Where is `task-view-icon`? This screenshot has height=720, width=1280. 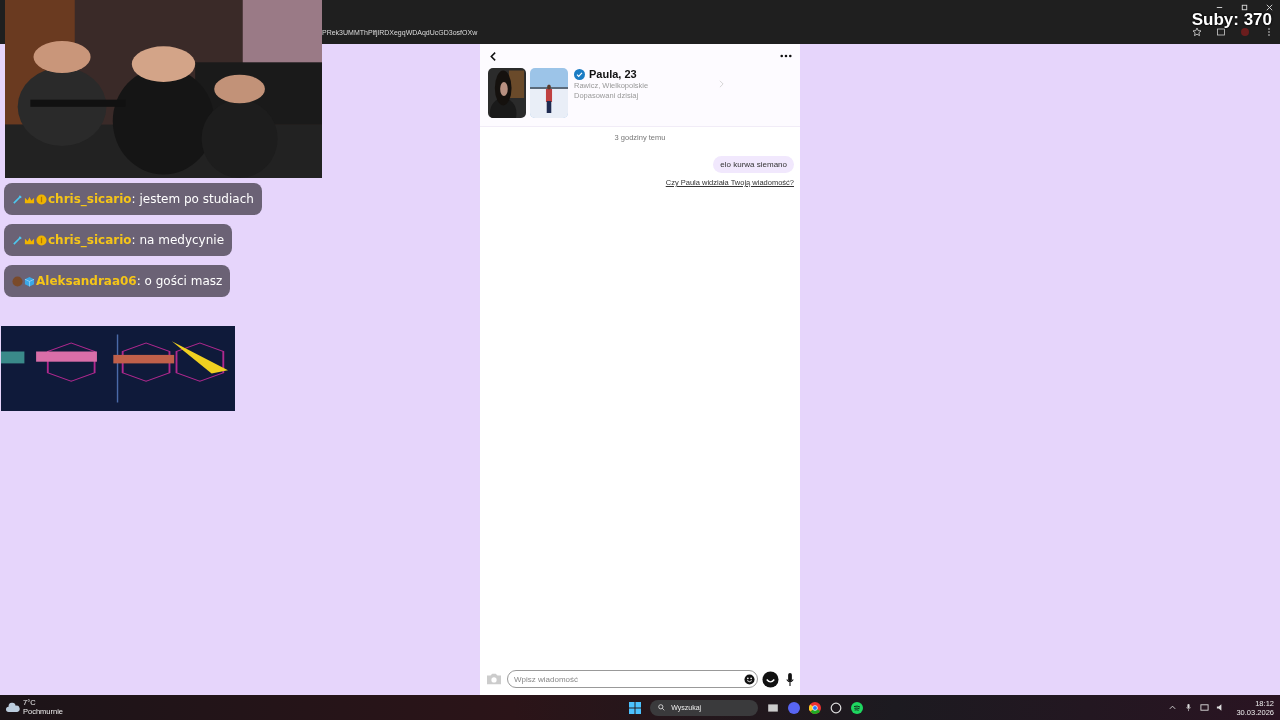 task-view-icon is located at coordinates (773, 707).